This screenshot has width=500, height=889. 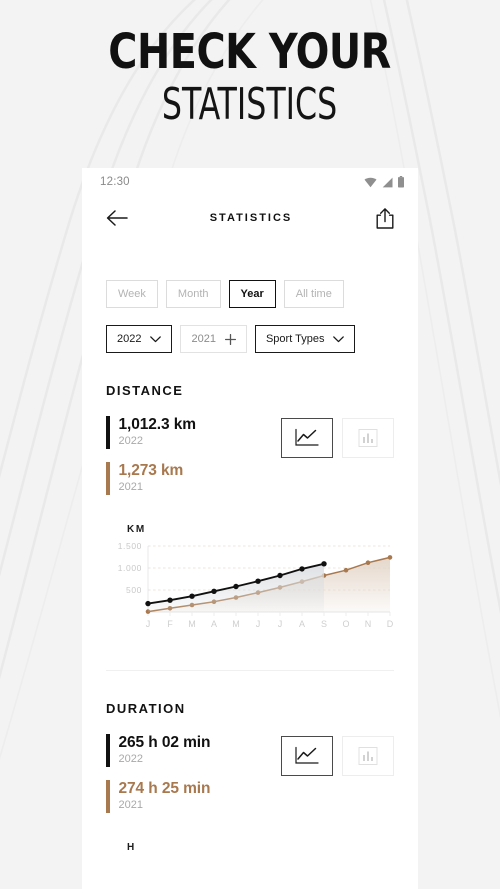 I want to click on range-chip-alltime: All time, so click(x=313, y=294).